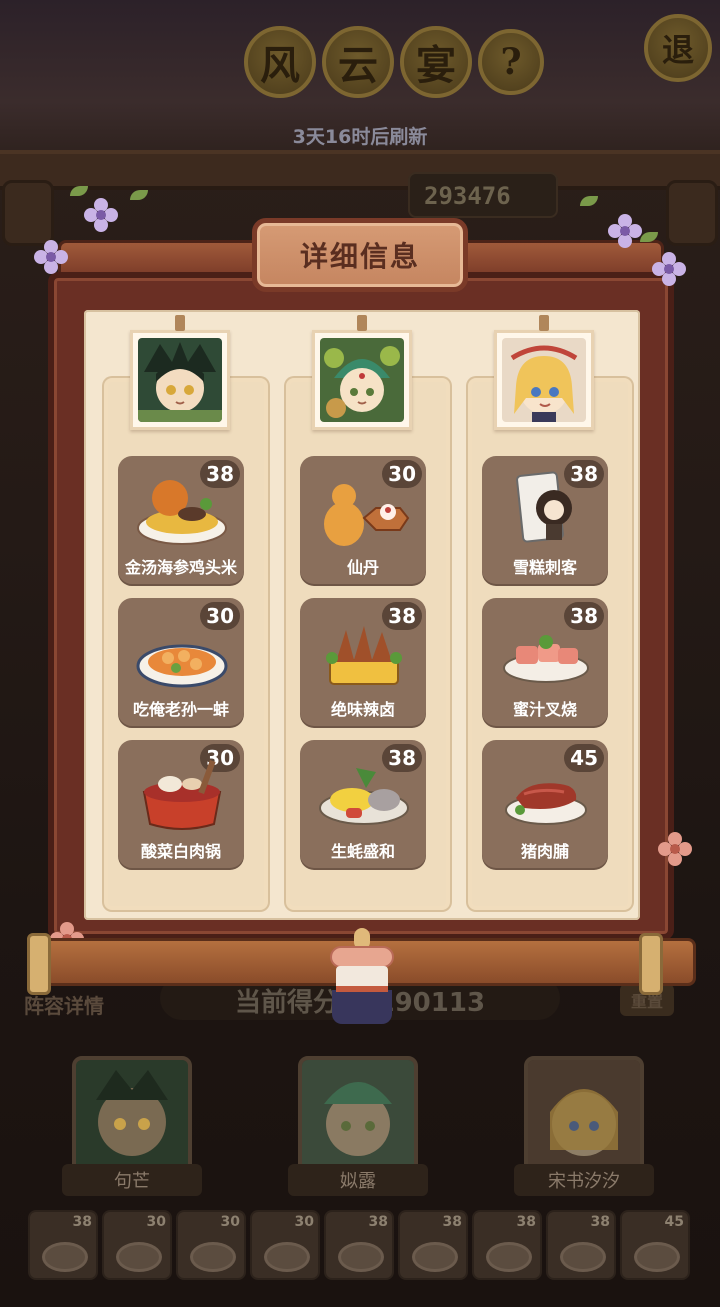  Describe the element at coordinates (436, 62) in the screenshot. I see `title-char: 宴` at that location.